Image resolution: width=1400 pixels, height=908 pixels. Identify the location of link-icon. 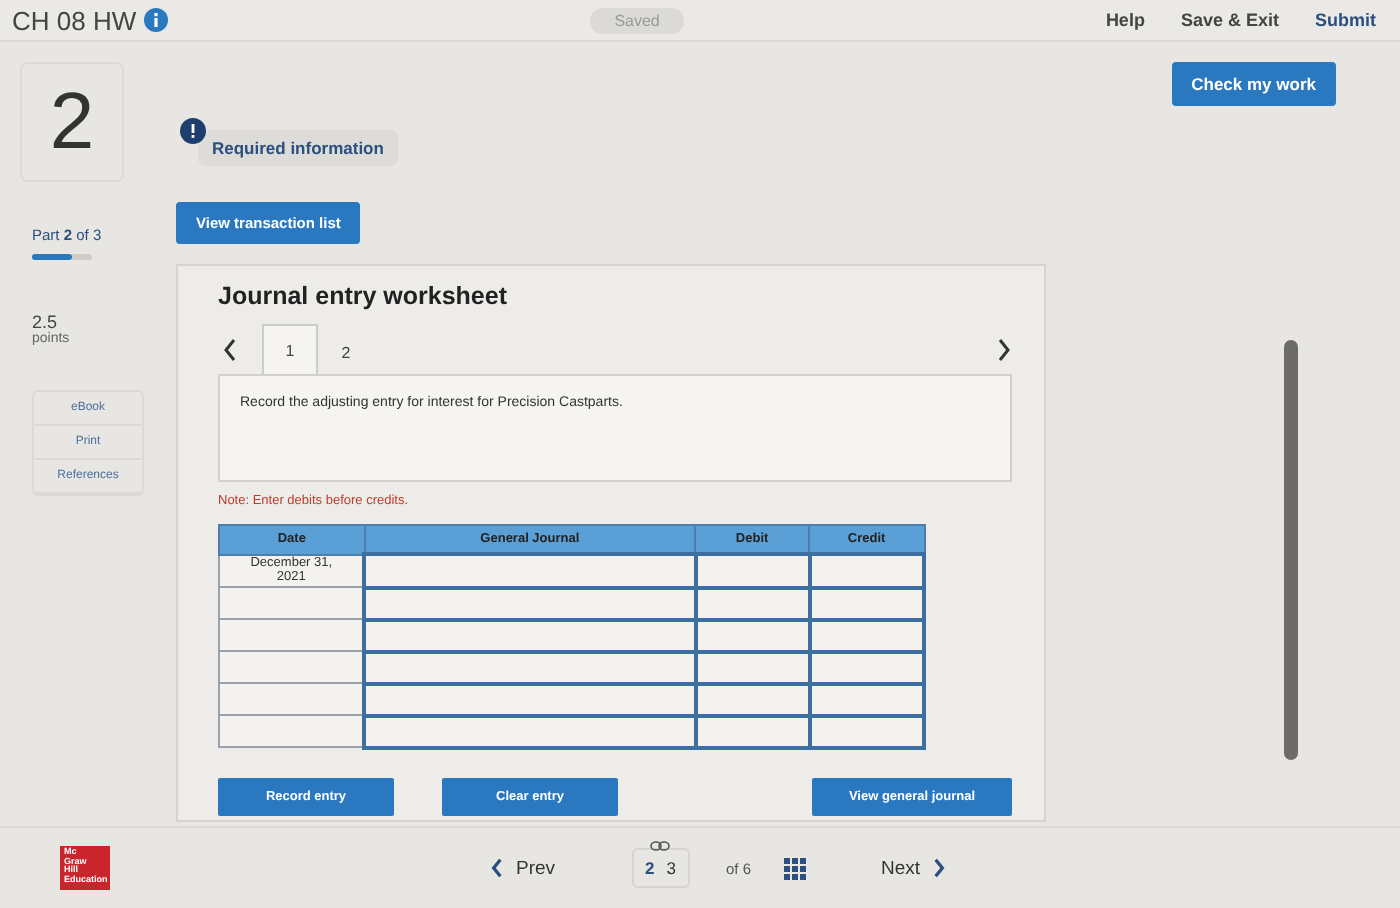
(659, 846).